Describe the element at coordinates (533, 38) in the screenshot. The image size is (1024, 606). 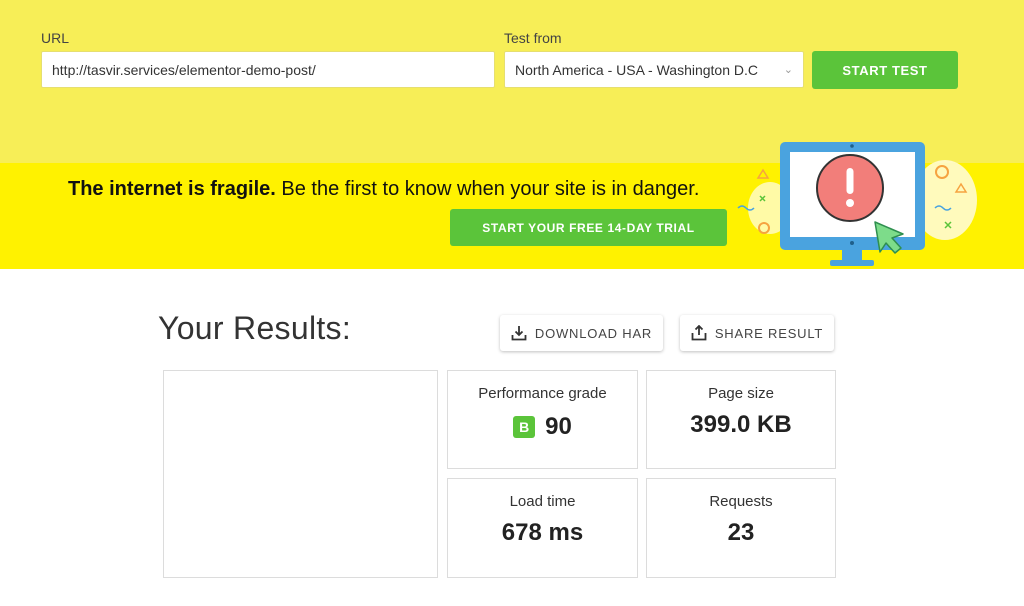
I see `test-from-label: Test from` at that location.